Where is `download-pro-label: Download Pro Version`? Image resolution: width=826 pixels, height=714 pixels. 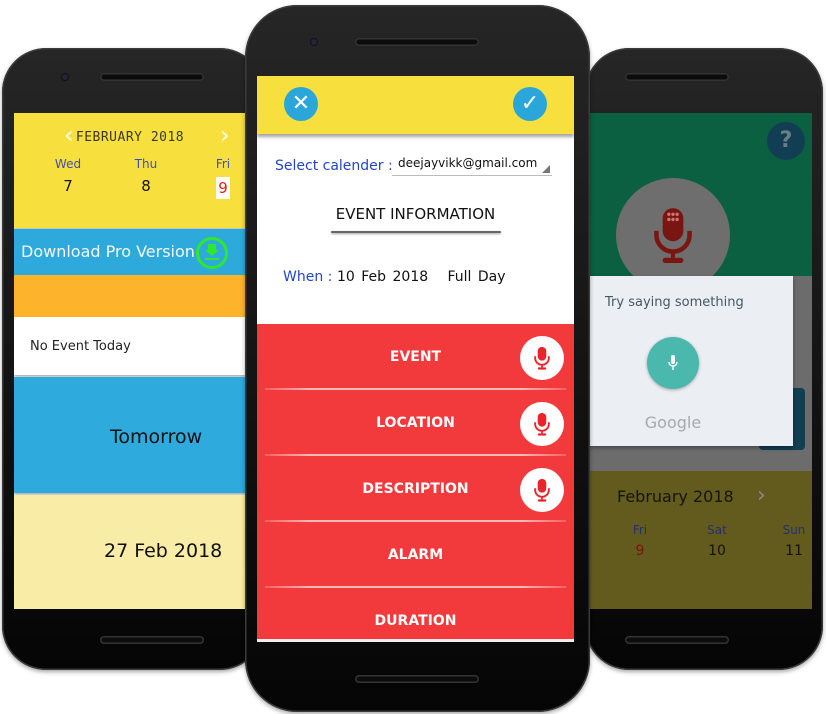
download-pro-label: Download Pro Version is located at coordinates (108, 251).